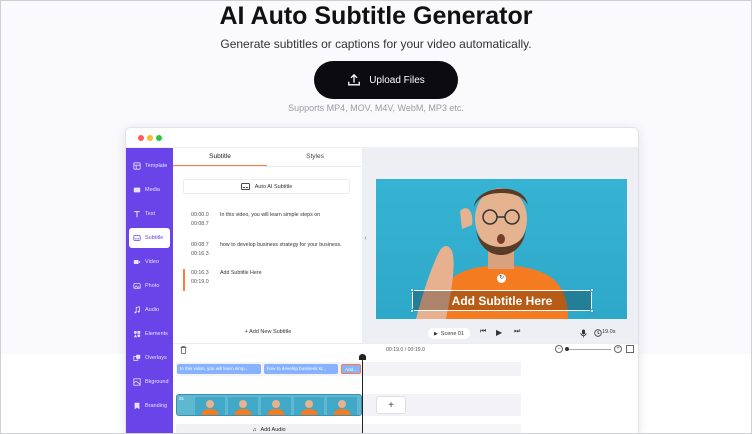  What do you see at coordinates (157, 382) in the screenshot?
I see `sidebar-item-label: Bkground` at bounding box center [157, 382].